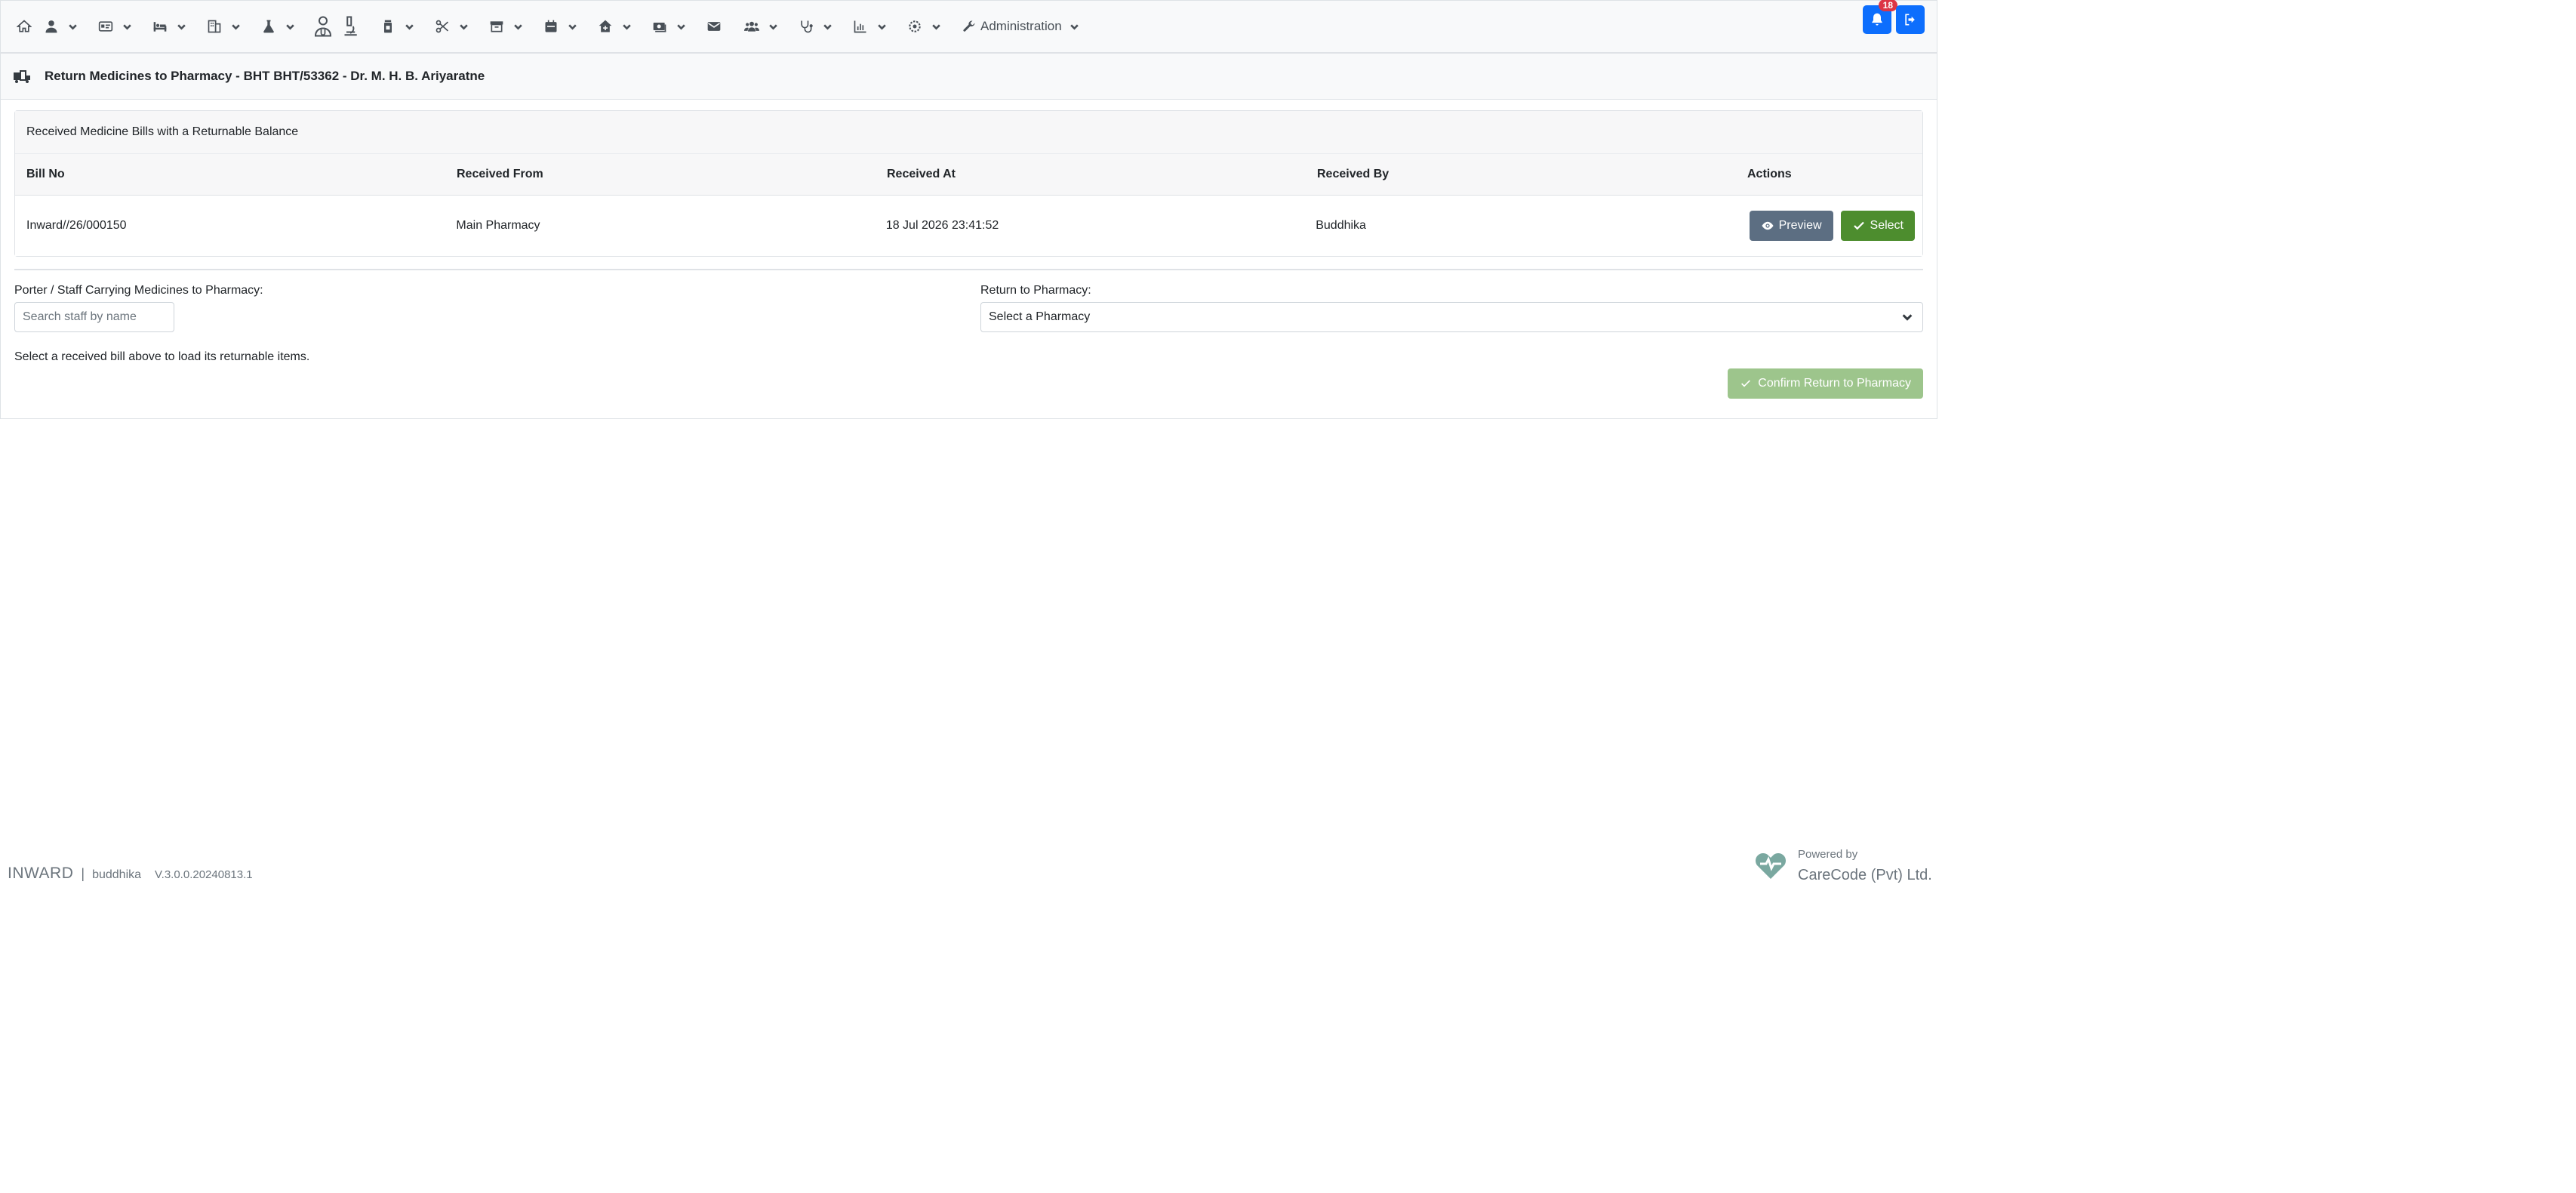 The width and height of the screenshot is (2576, 1193). I want to click on settings-icon, so click(915, 26).